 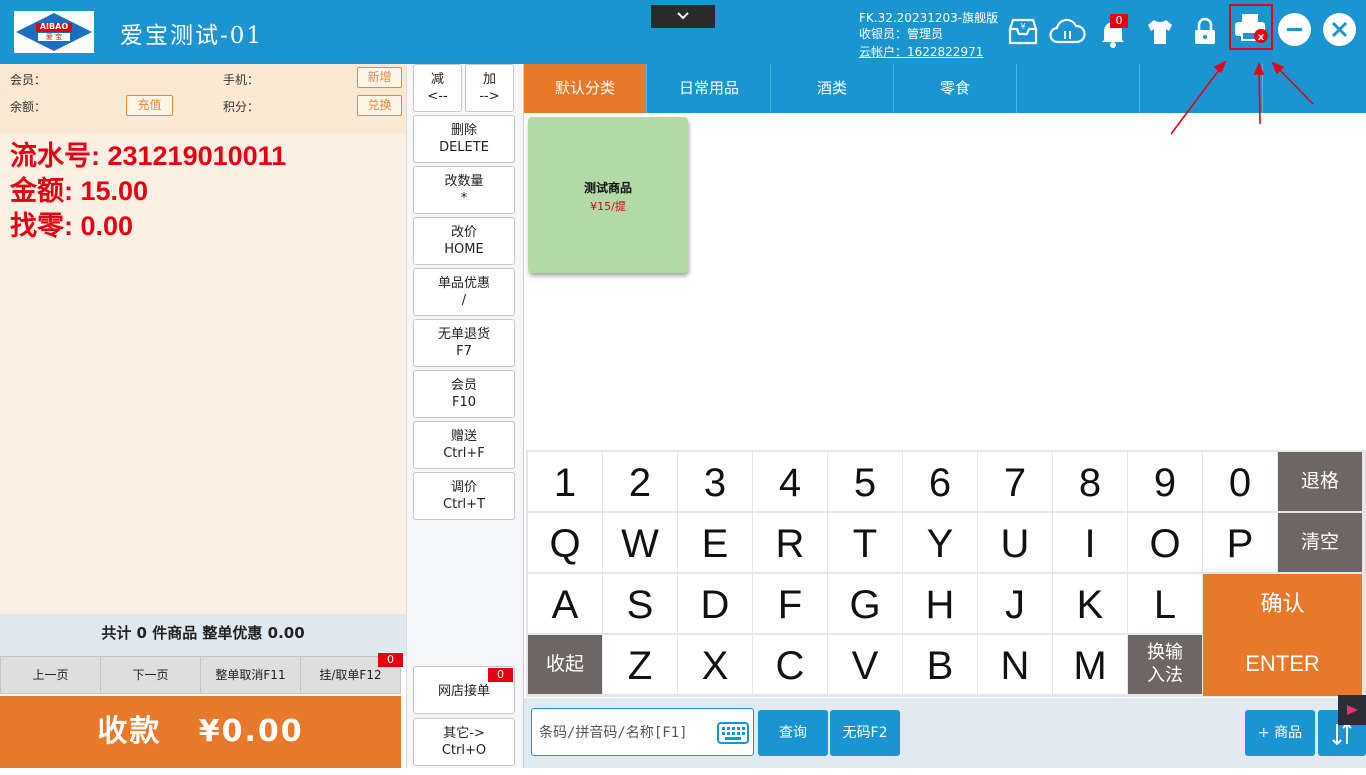 I want to click on key-6: 6, so click(x=940, y=481).